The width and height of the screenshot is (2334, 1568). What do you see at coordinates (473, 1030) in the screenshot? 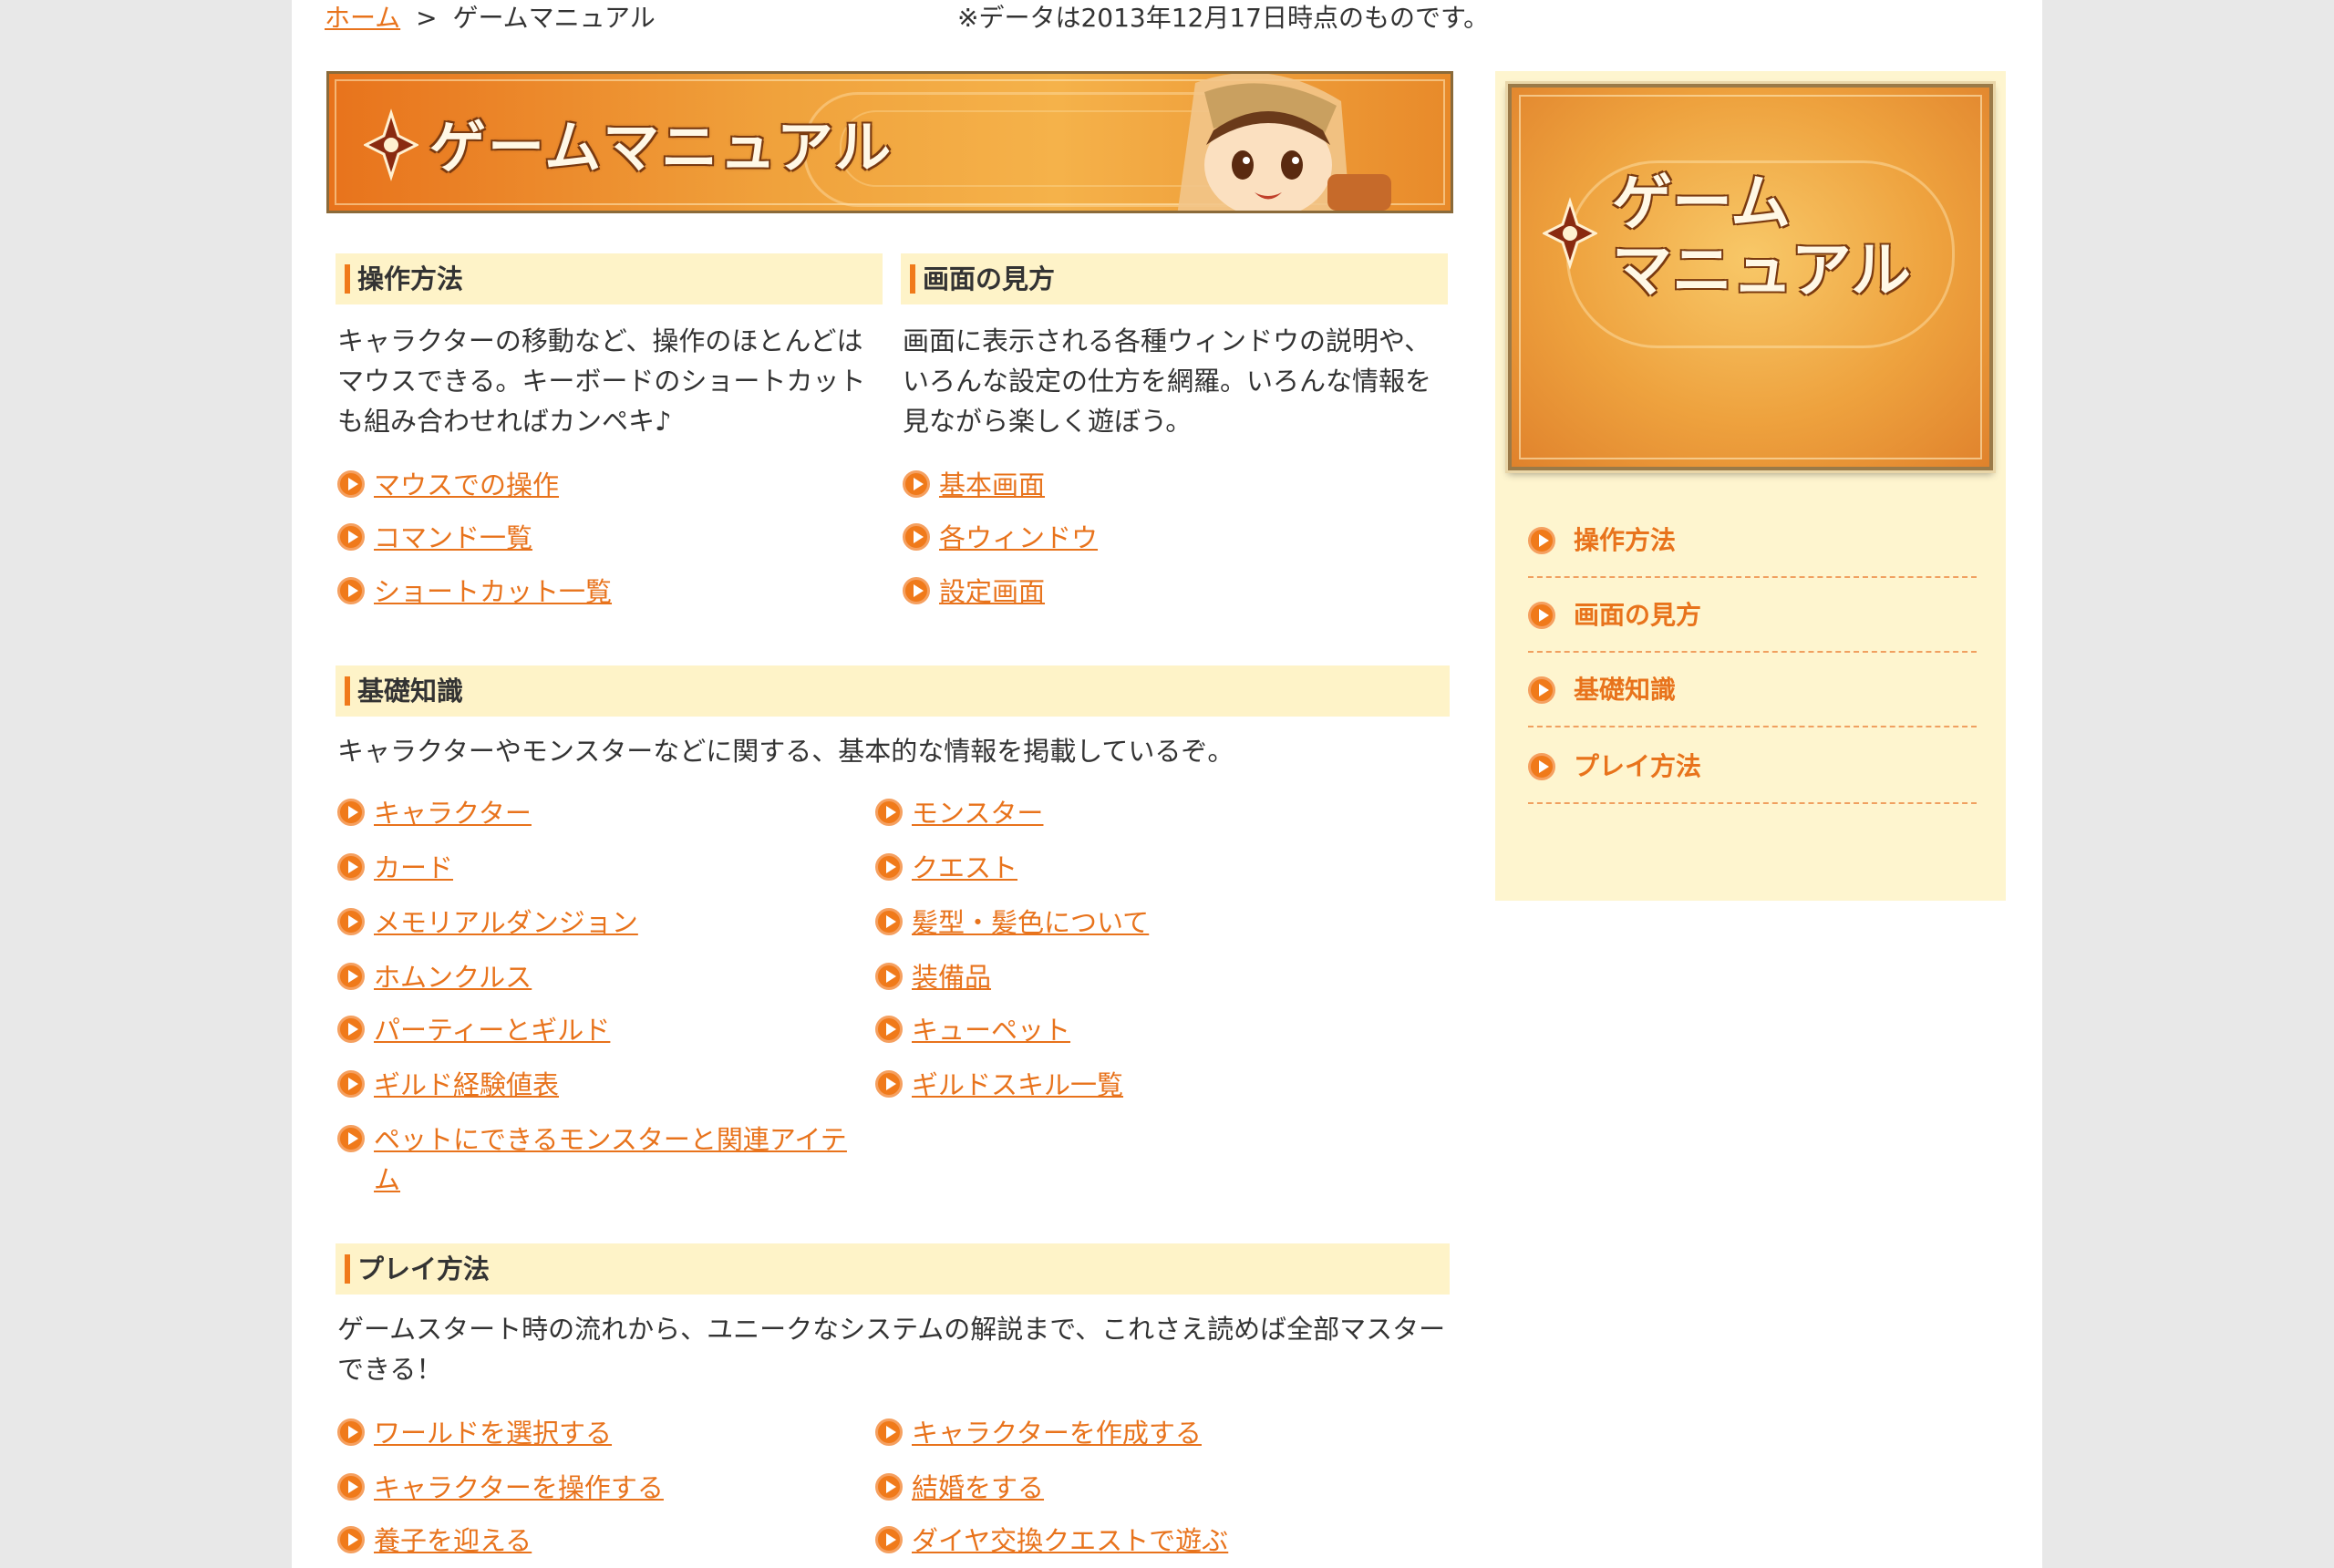
I see `link-party-guild: パーティーとギルド` at bounding box center [473, 1030].